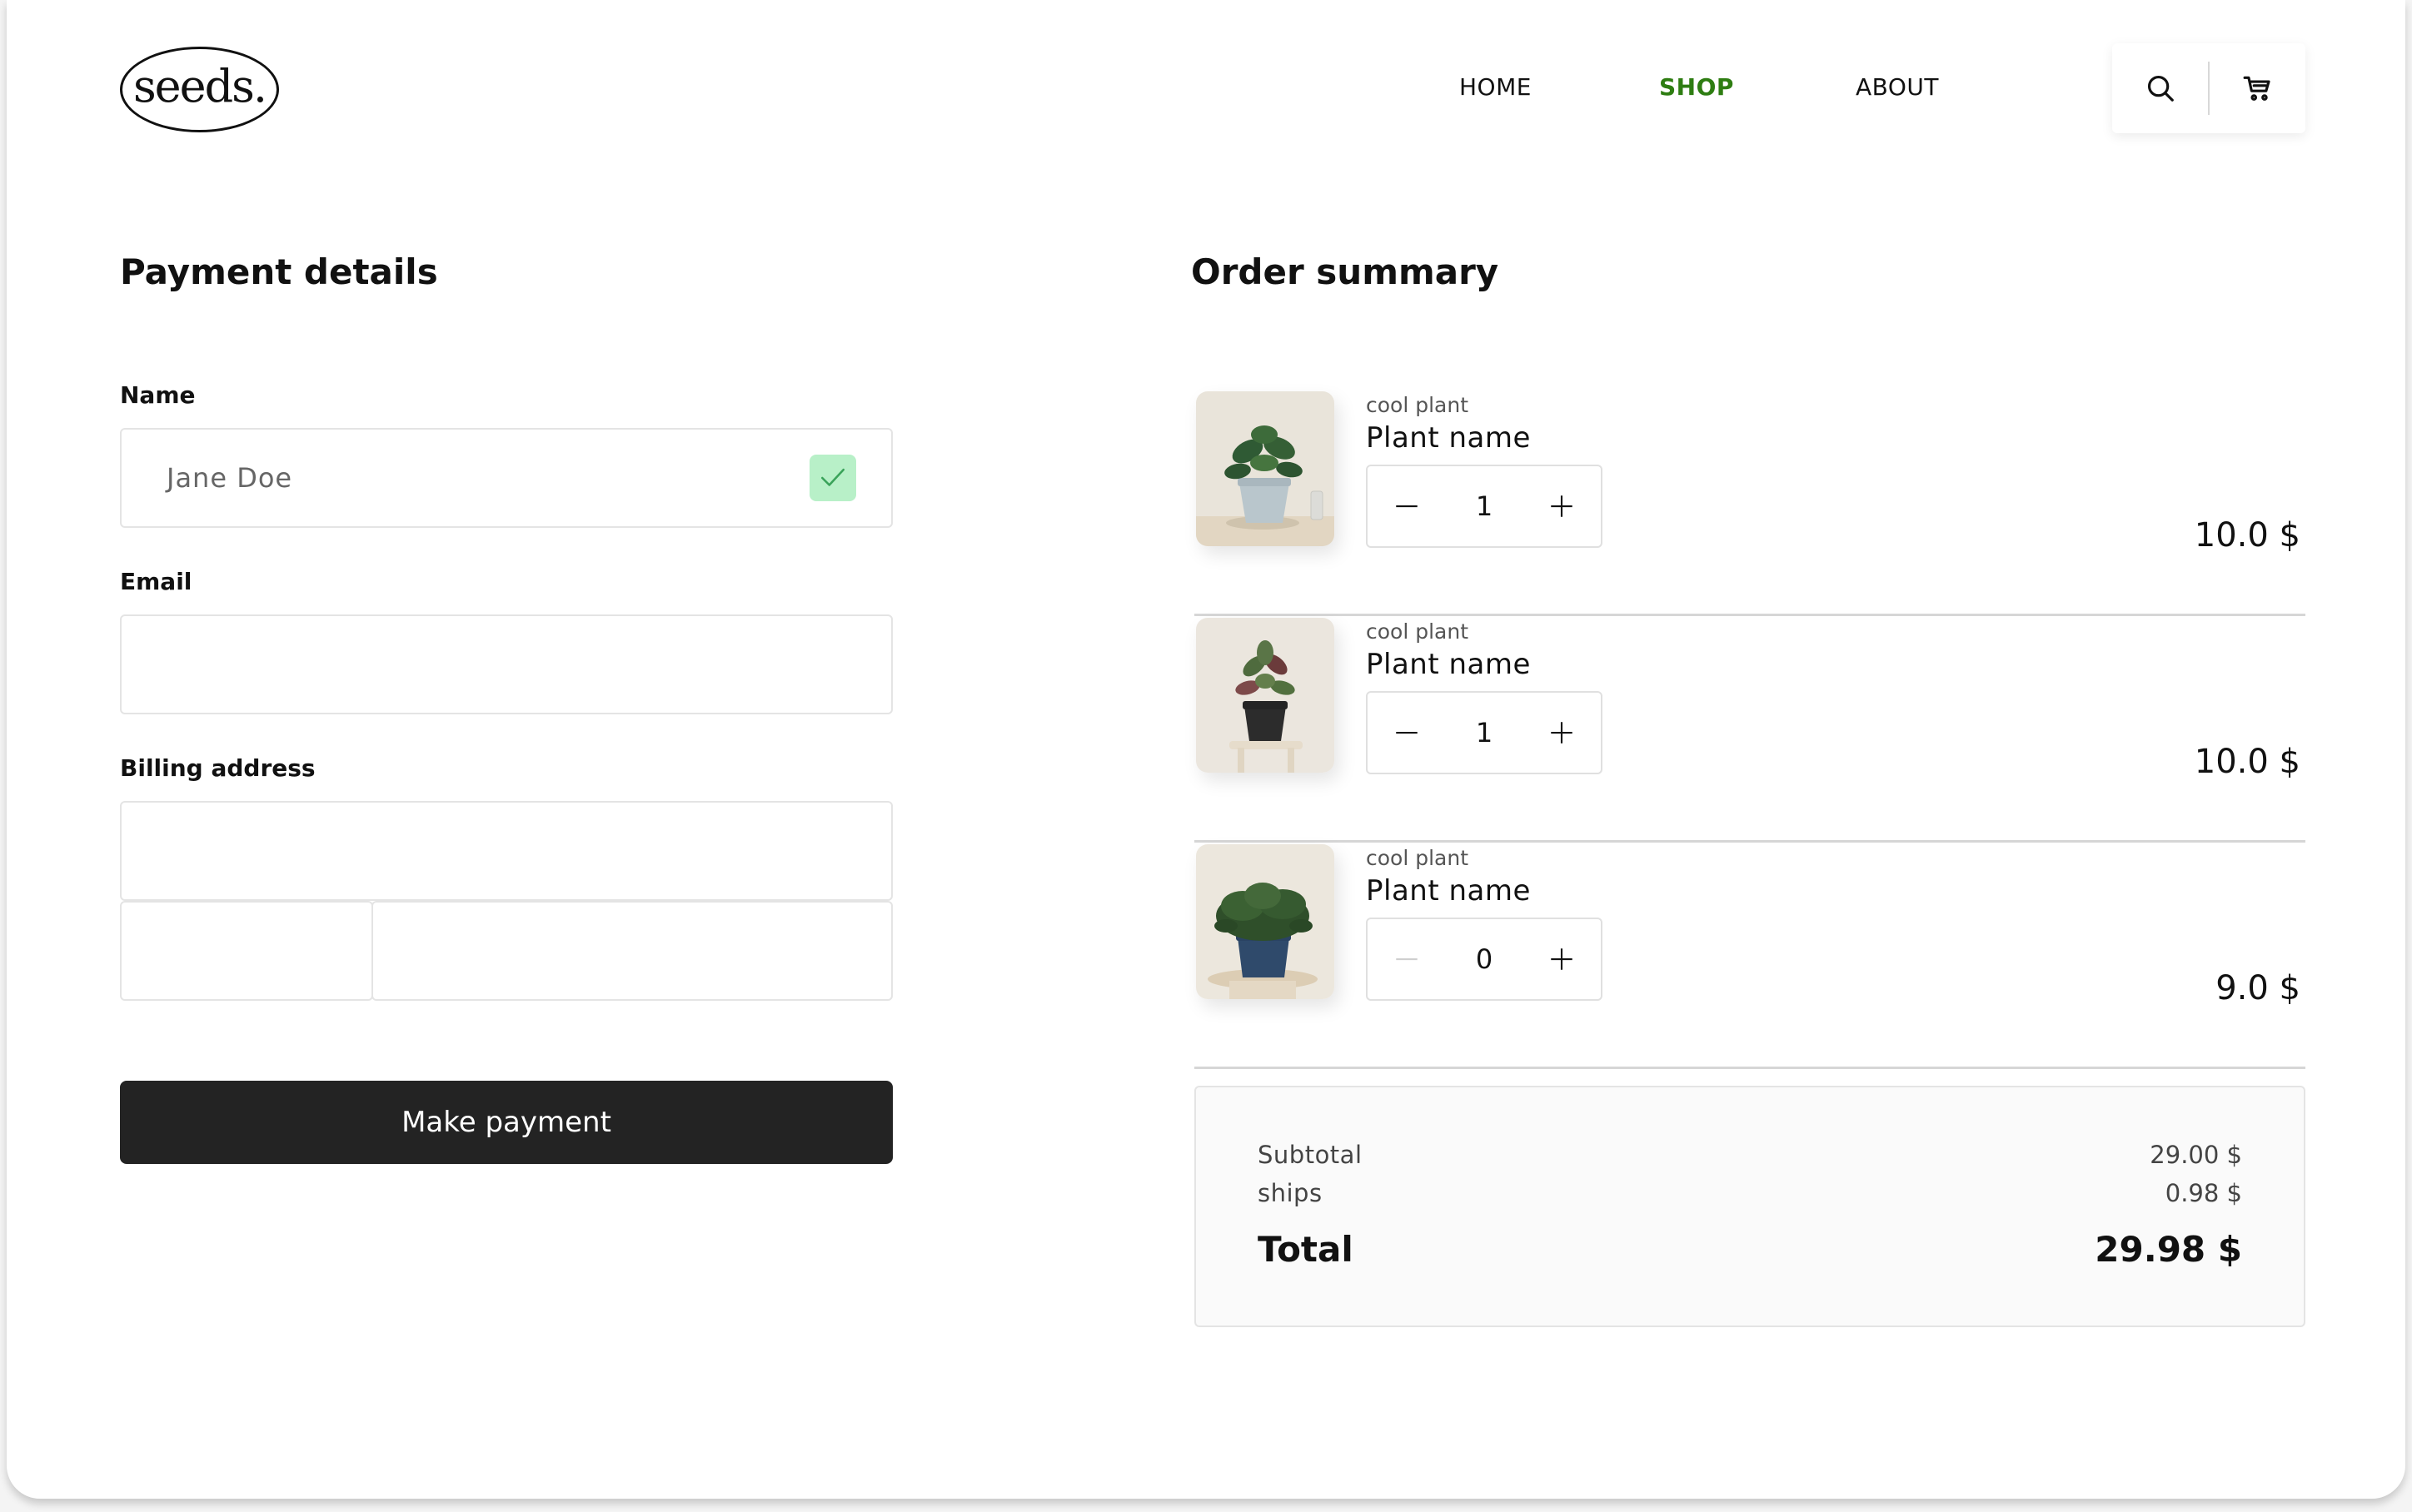  I want to click on search-button, so click(2160, 88).